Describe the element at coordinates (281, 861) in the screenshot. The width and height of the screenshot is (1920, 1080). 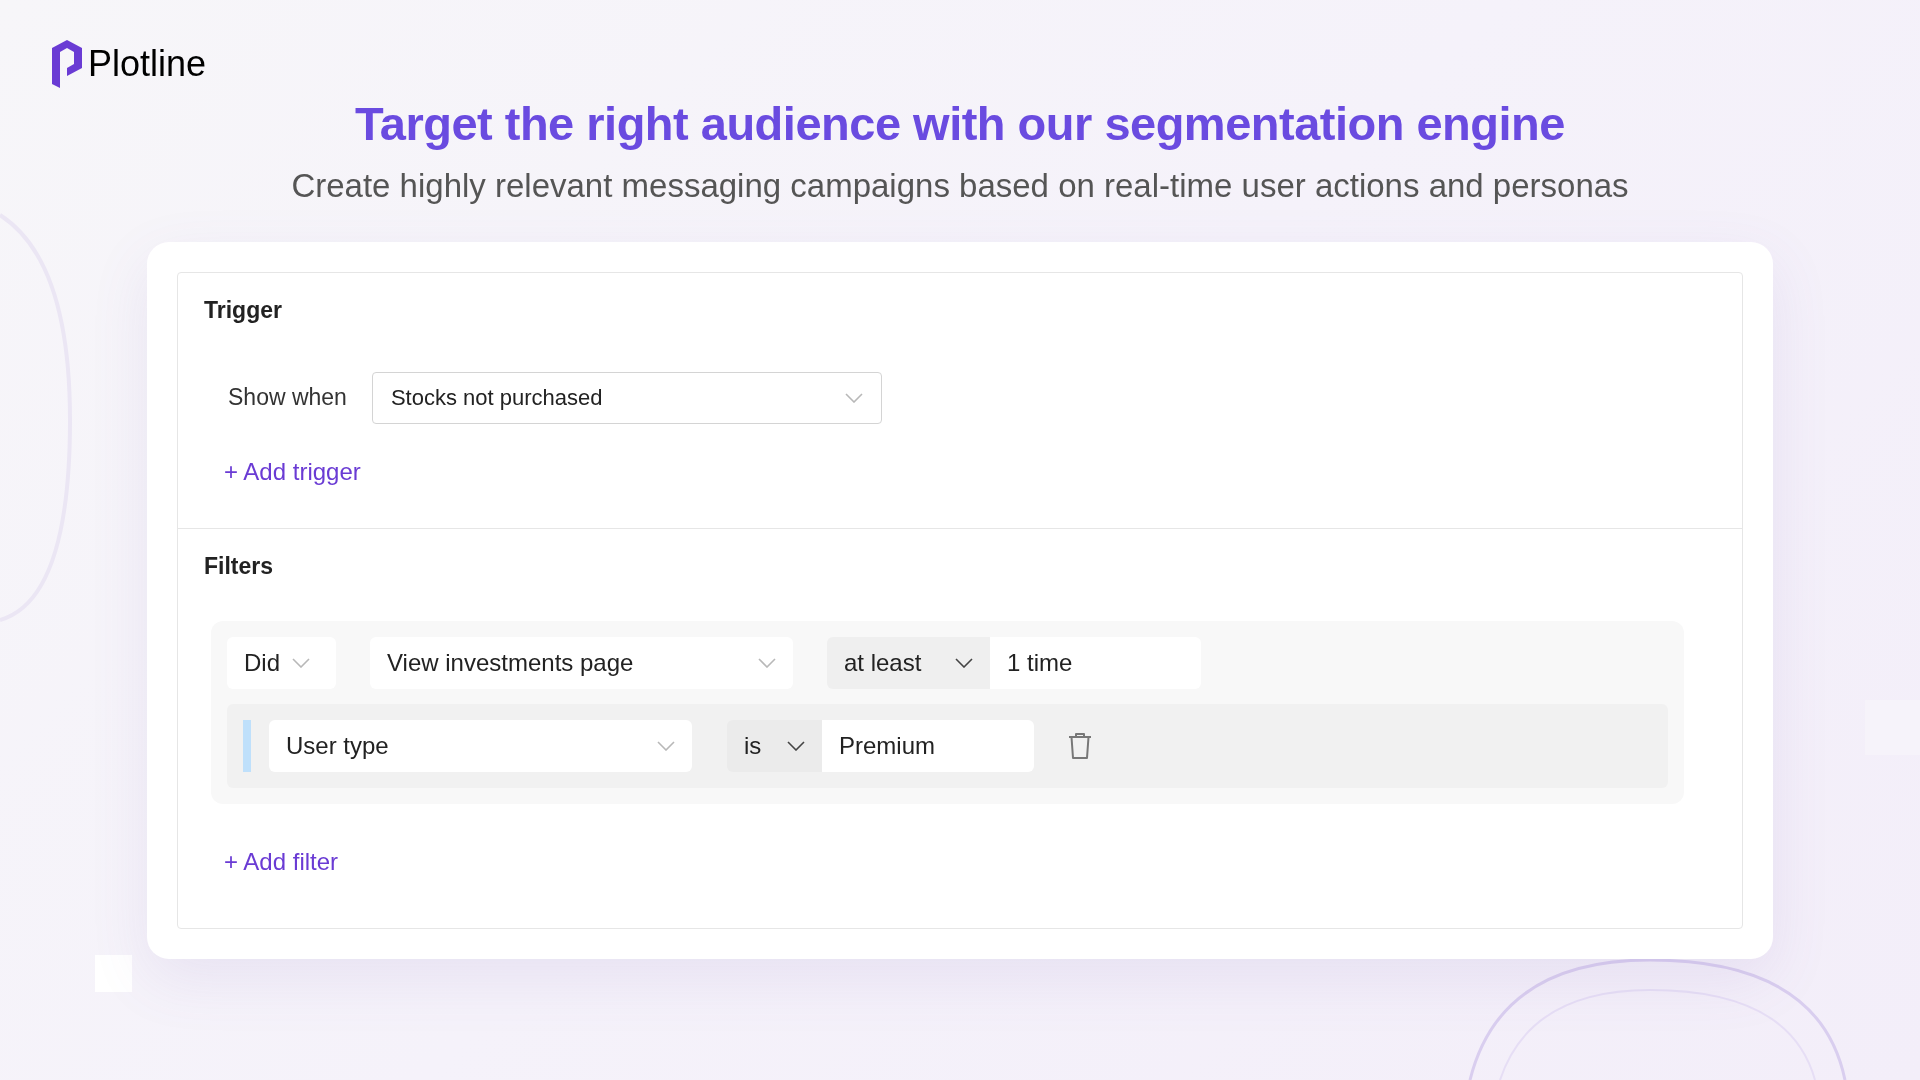
I see `add-filter-link: + Add filter` at that location.